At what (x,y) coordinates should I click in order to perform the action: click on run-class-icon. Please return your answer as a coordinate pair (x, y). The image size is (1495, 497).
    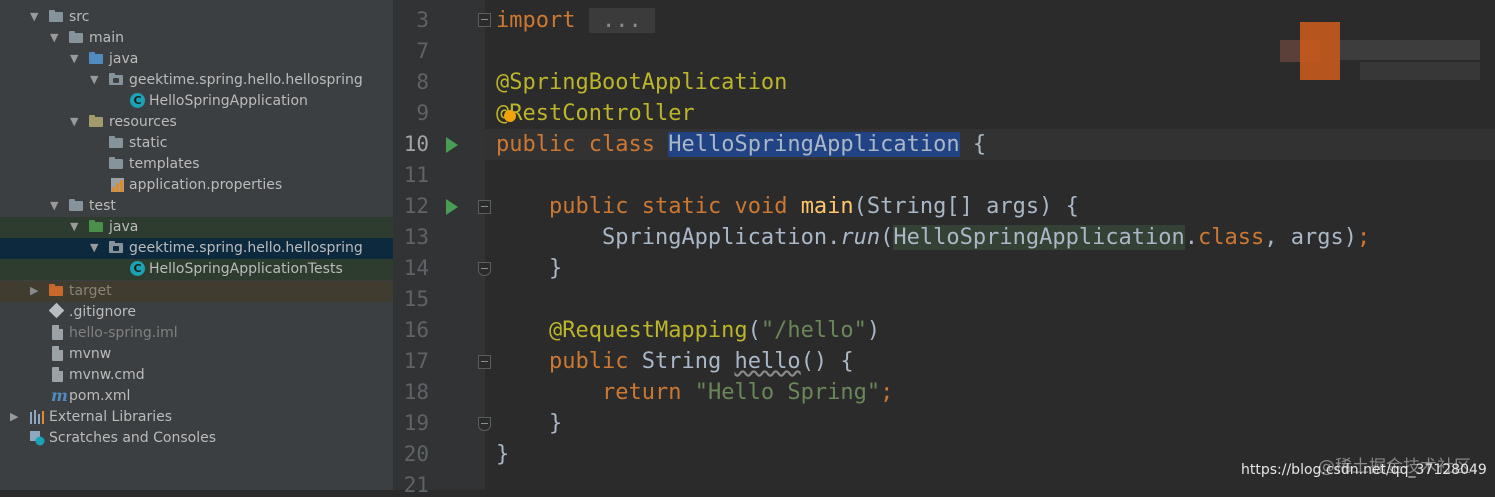
    Looking at the image, I should click on (452, 145).